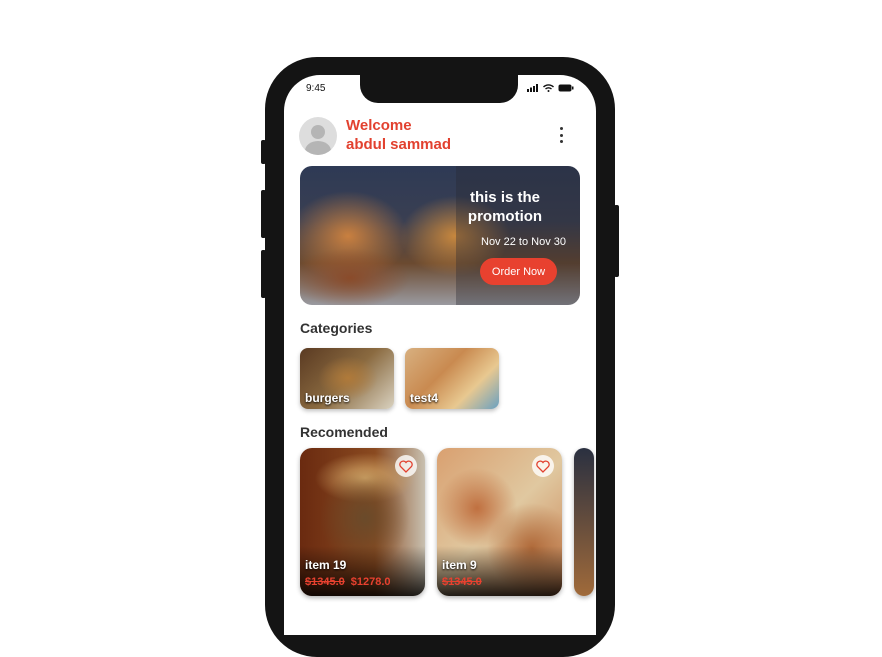  I want to click on recommended-card: item 9 $1345.0, so click(499, 522).